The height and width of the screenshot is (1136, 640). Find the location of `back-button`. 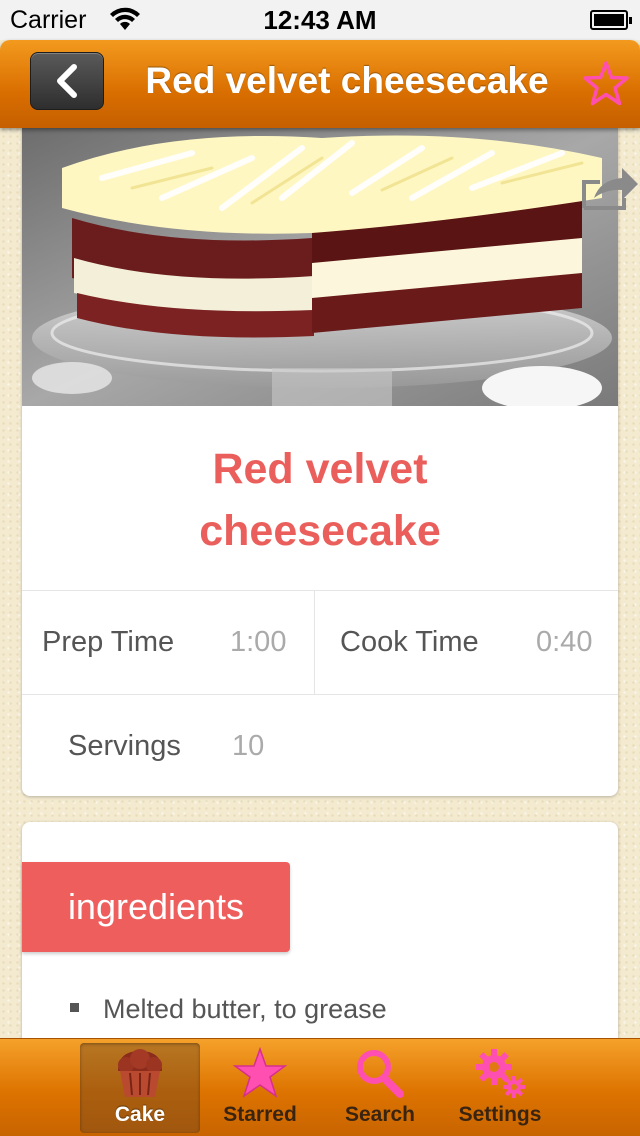

back-button is located at coordinates (67, 81).